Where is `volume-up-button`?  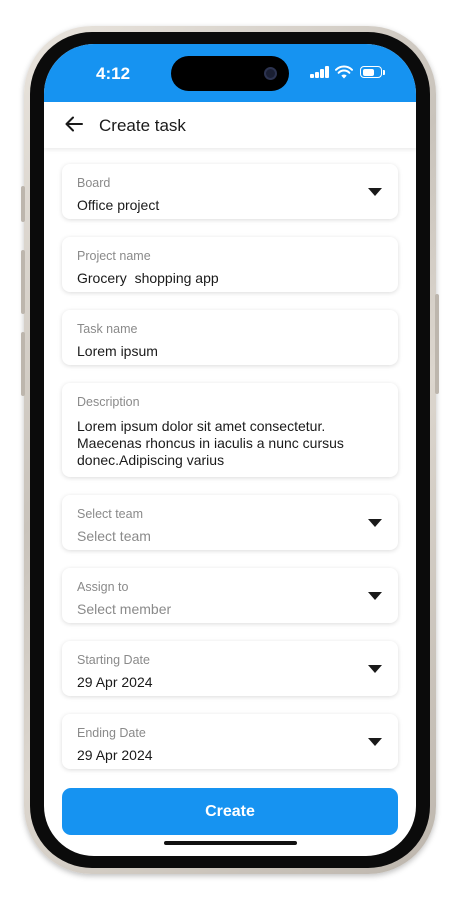 volume-up-button is located at coordinates (23, 282).